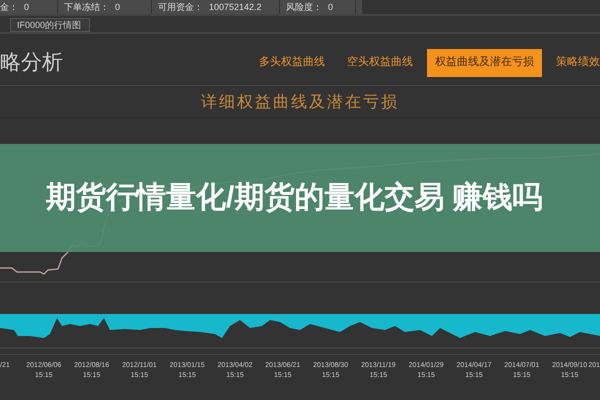 The height and width of the screenshot is (400, 600). I want to click on field-label: 风险度：, so click(304, 7).